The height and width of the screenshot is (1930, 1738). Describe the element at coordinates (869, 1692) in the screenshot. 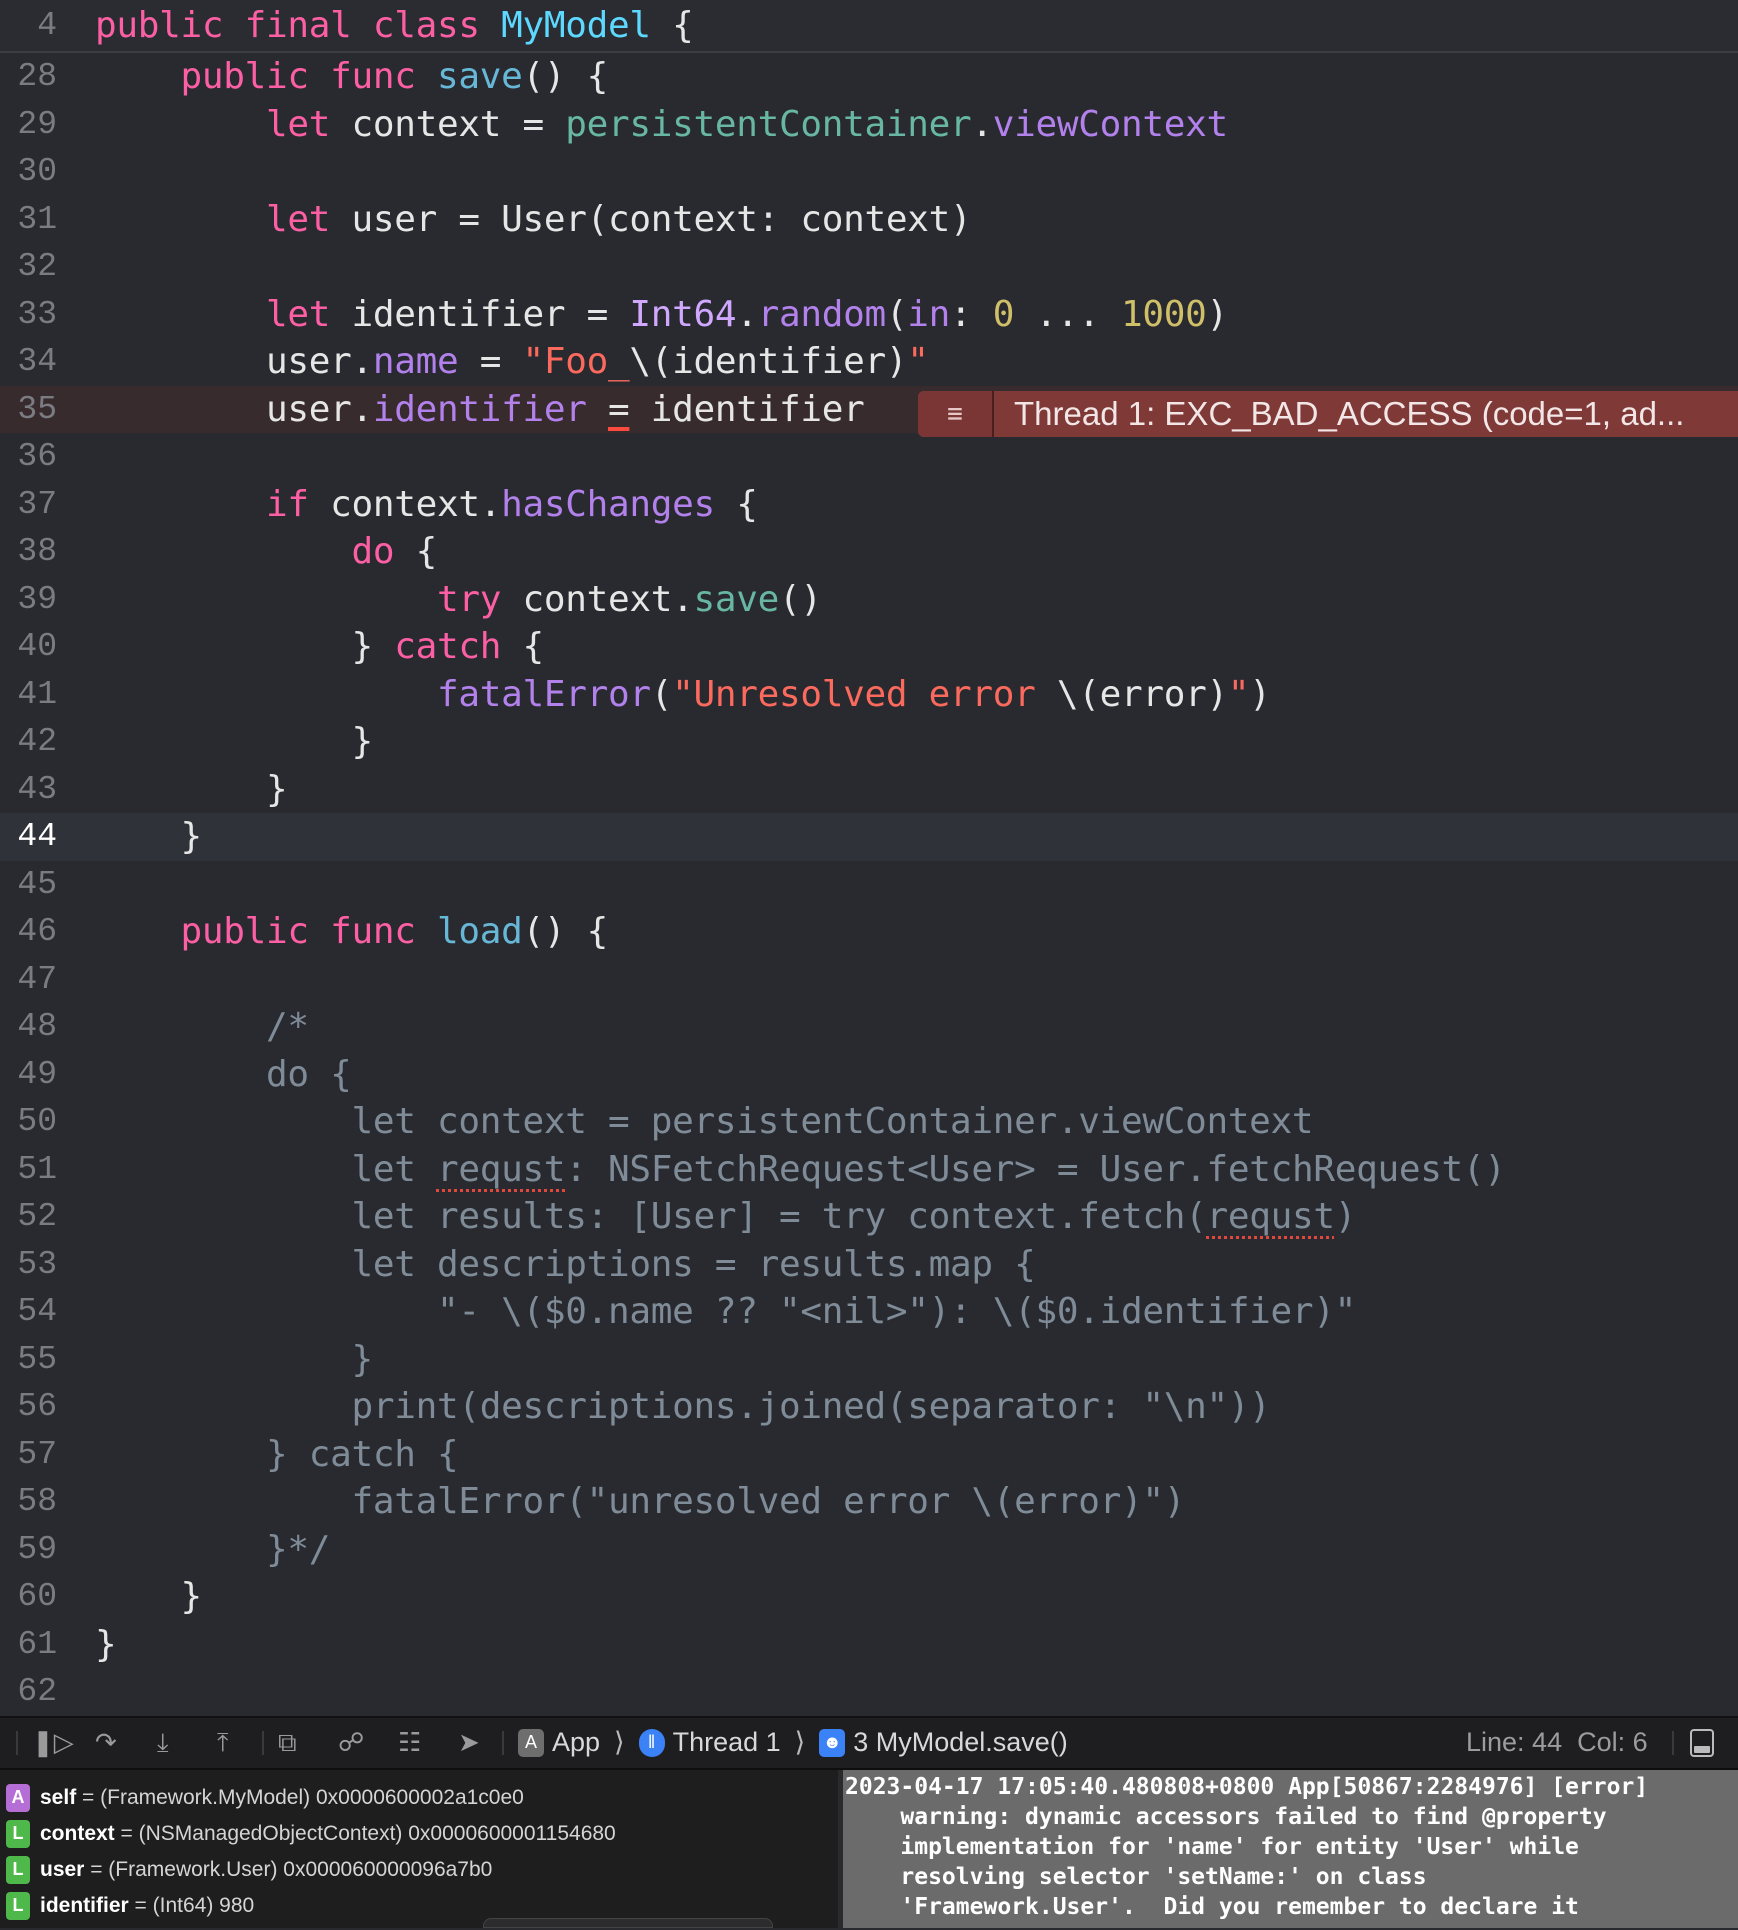

I see `code-line: 62` at that location.